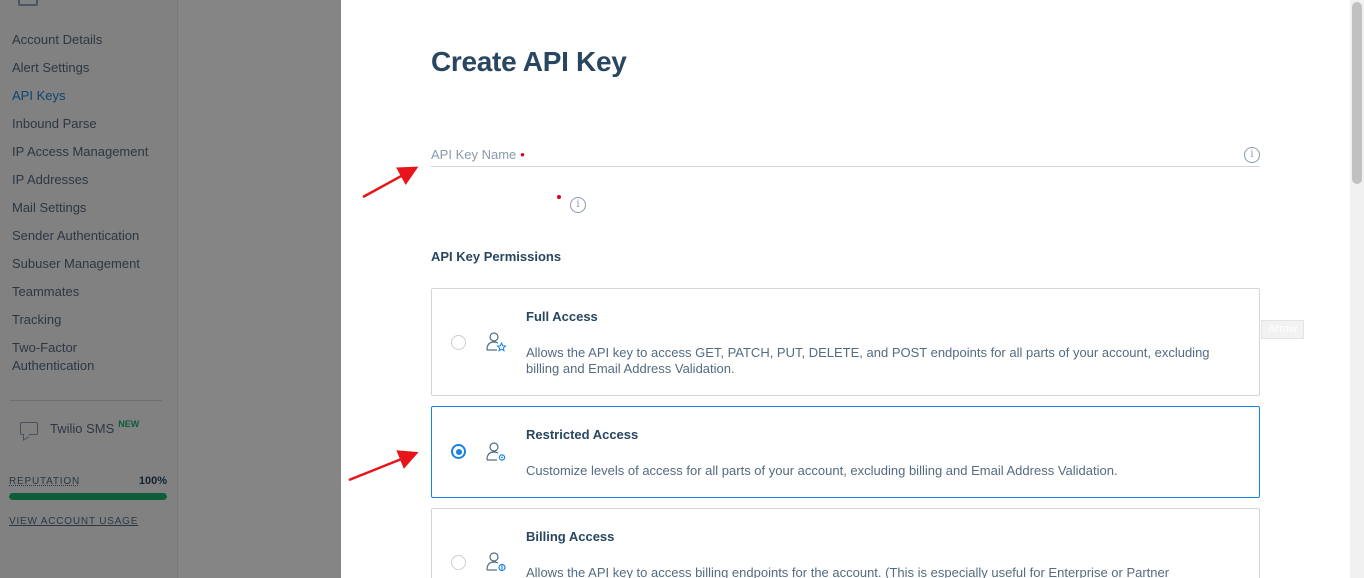 The height and width of the screenshot is (578, 1364). I want to click on user-billing-icon, so click(496, 562).